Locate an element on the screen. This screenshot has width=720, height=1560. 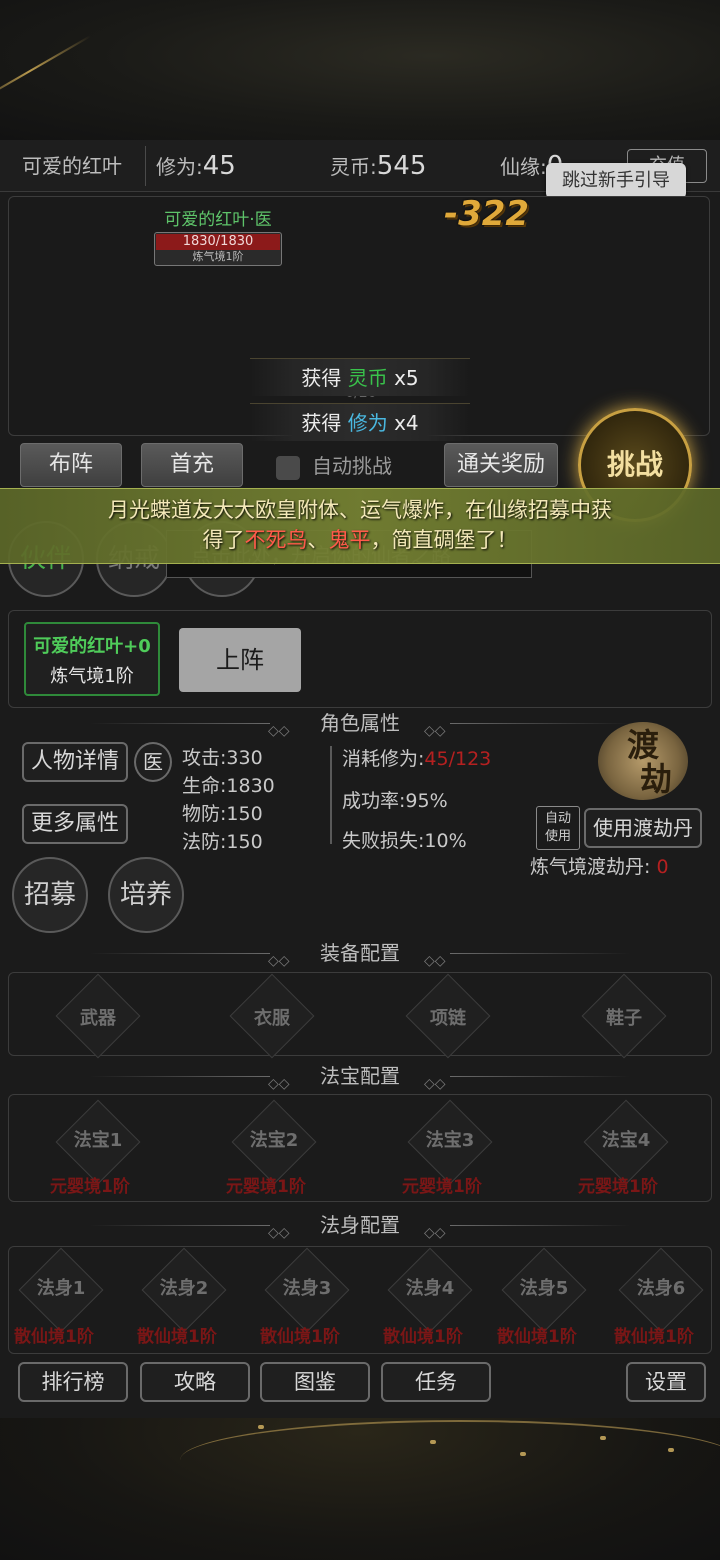
equipment-slot-shoes: 鞋子 is located at coordinates (624, 1016).